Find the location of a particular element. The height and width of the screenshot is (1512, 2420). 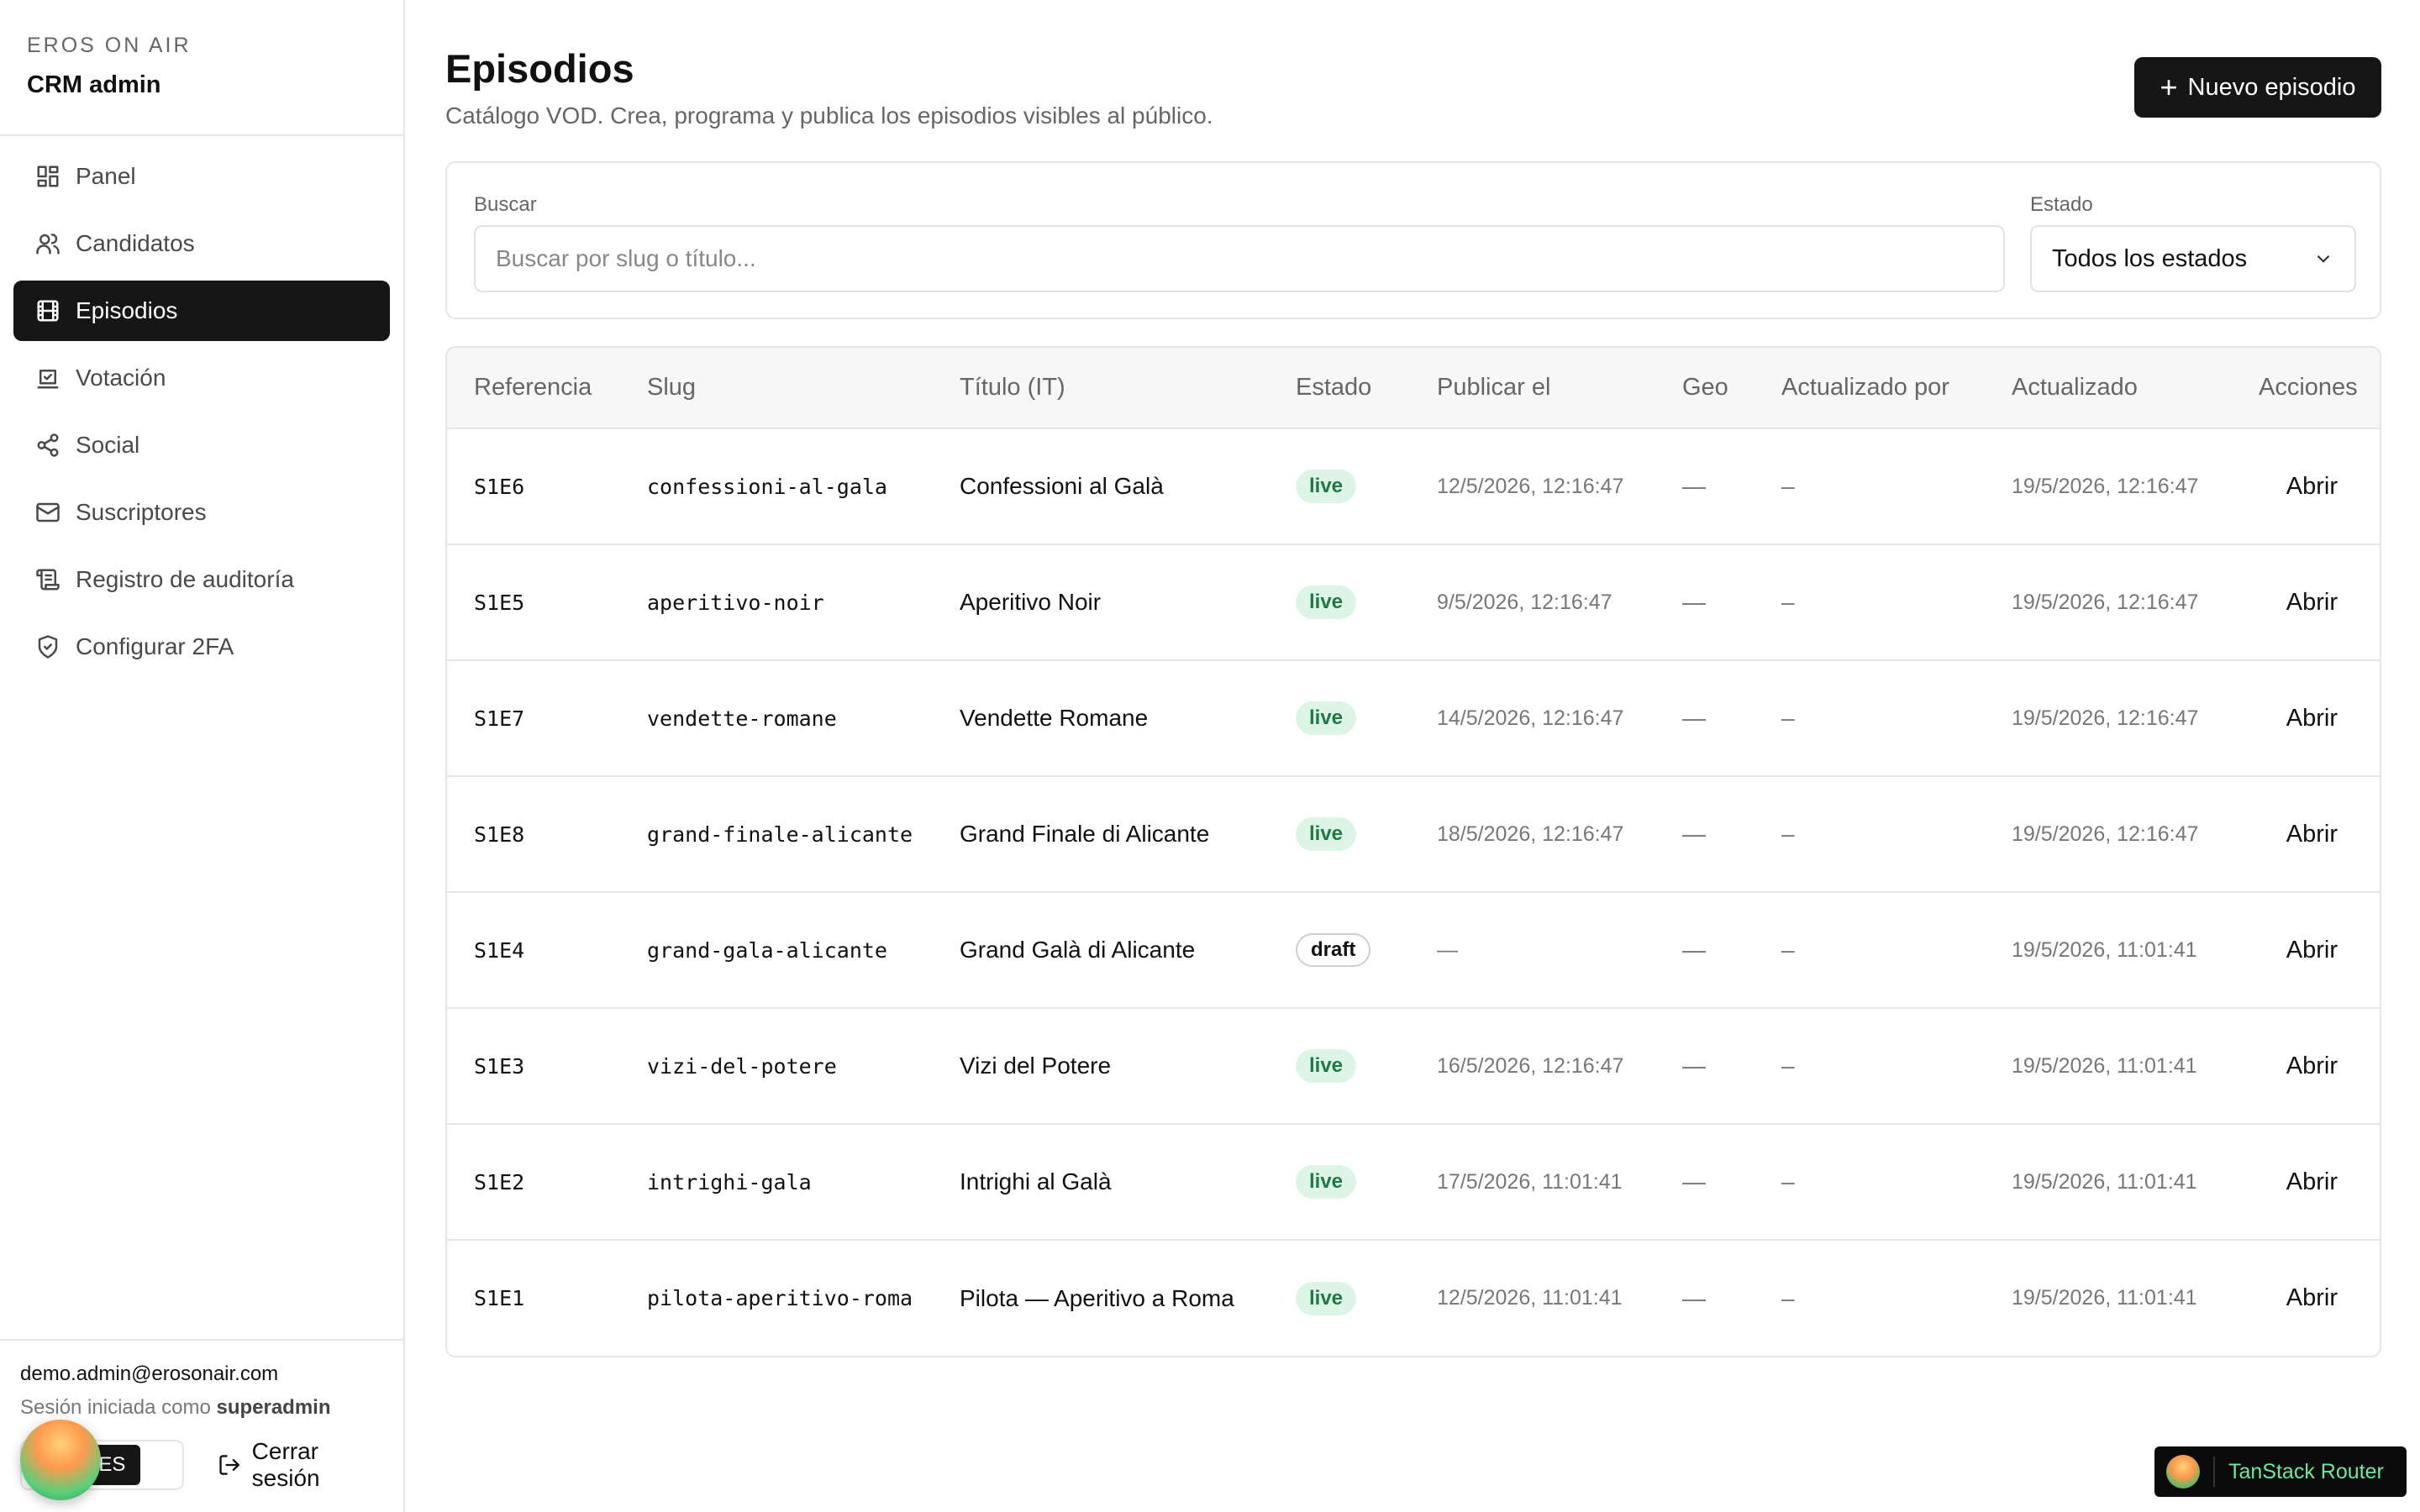

search-input is located at coordinates (1239, 258).